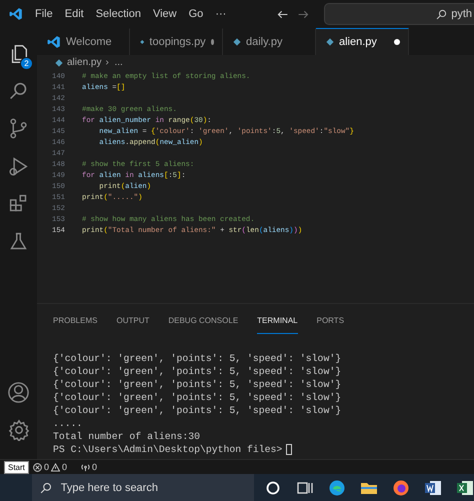 This screenshot has height=501, width=474. Describe the element at coordinates (18, 241) in the screenshot. I see `flask-icon` at that location.